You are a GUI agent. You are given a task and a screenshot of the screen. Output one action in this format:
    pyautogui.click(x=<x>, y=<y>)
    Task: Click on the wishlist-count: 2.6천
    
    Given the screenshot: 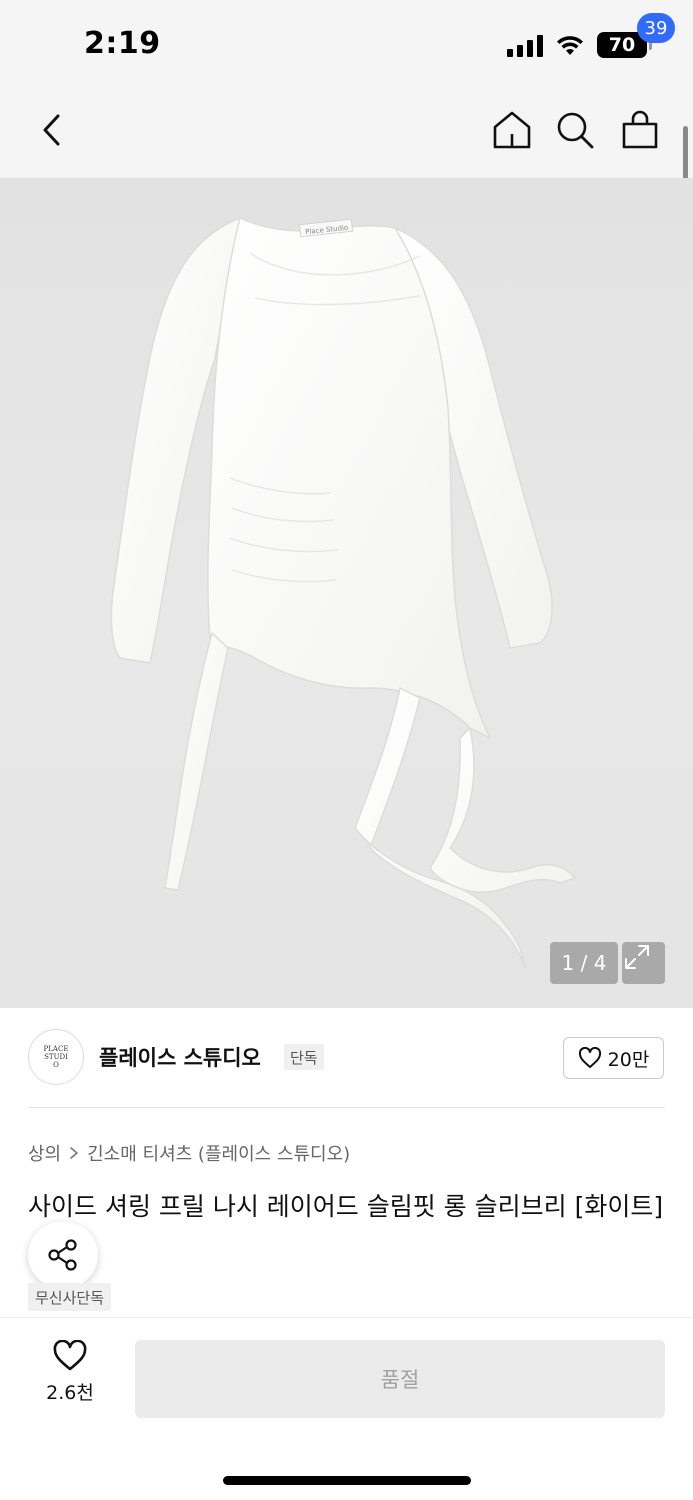 What is the action you would take?
    pyautogui.click(x=70, y=1393)
    